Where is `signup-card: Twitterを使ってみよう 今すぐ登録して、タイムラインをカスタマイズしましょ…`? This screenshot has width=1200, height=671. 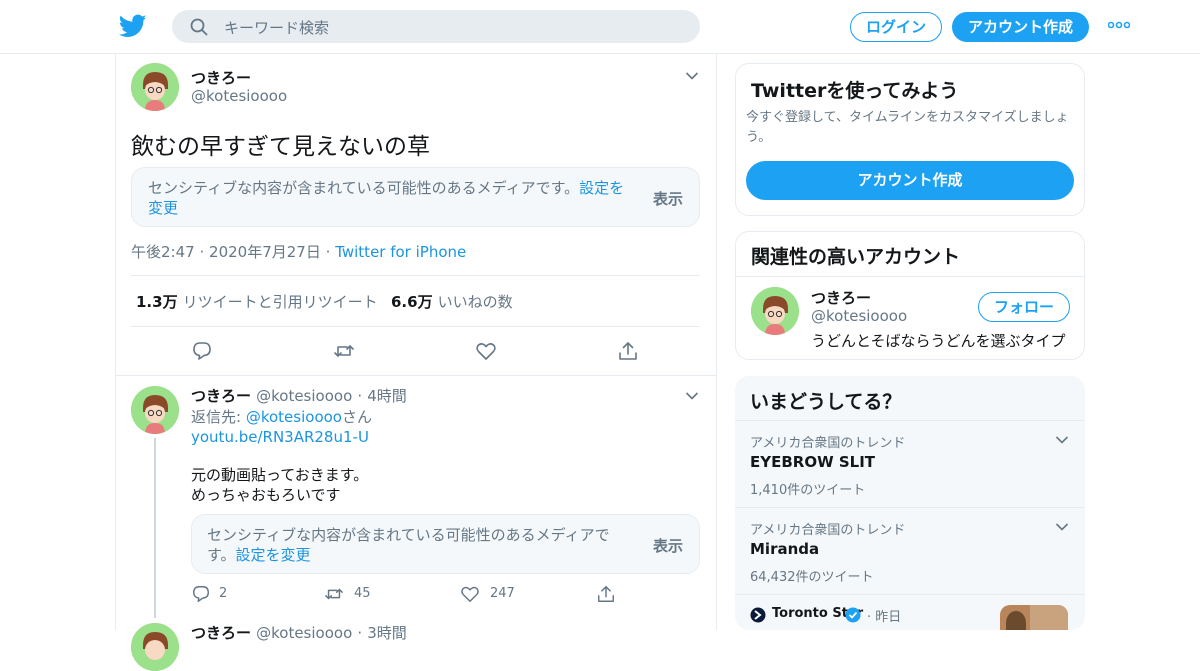
signup-card: Twitterを使ってみよう 今すぐ登録して、タイムラインをカスタマイズしましょ… is located at coordinates (910, 139).